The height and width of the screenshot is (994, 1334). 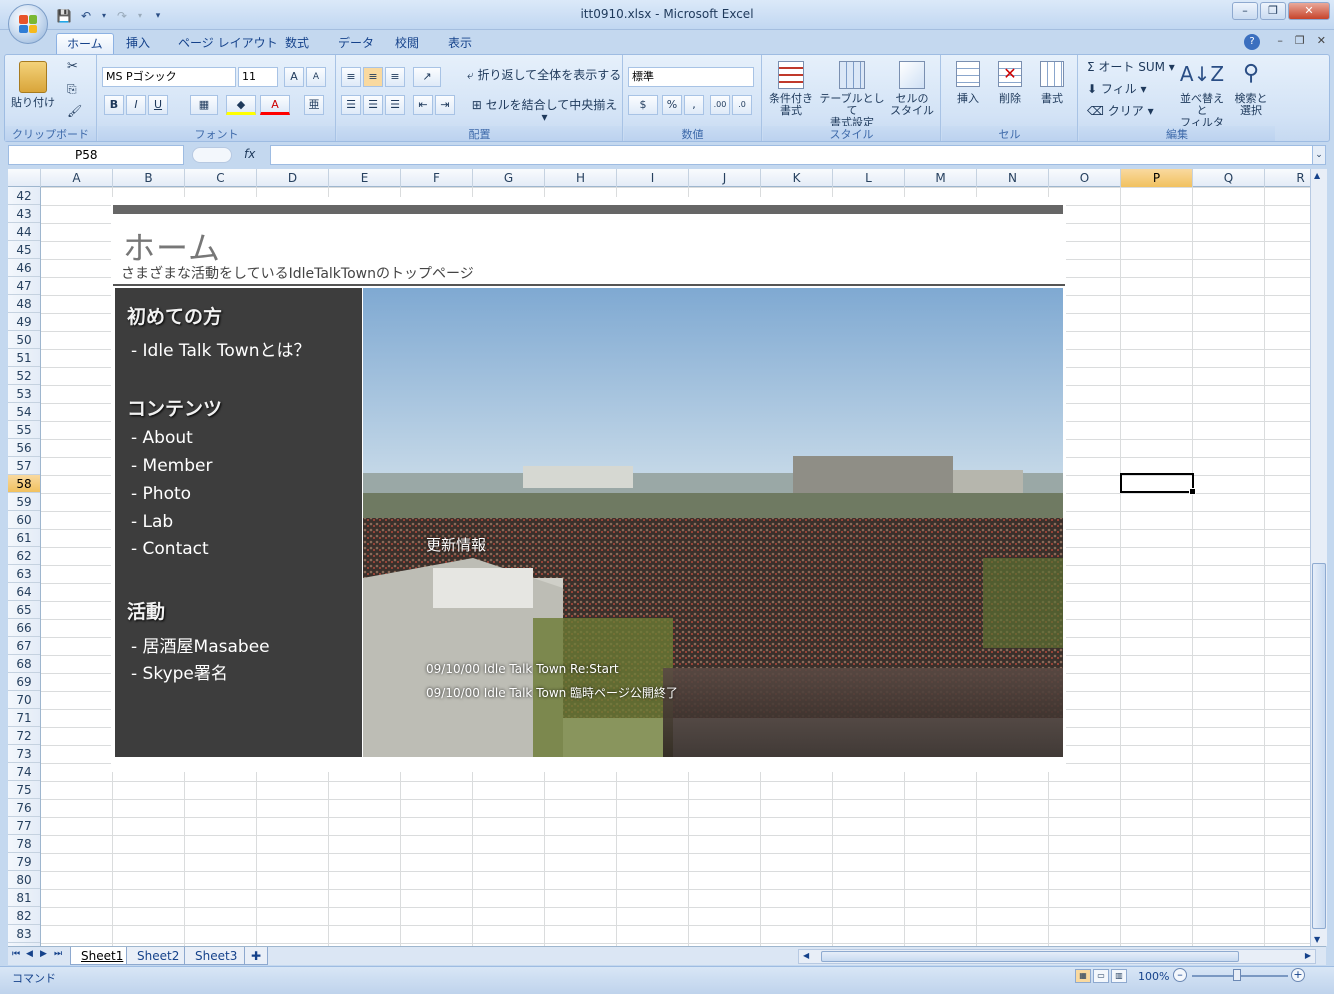 What do you see at coordinates (1083, 976) in the screenshot?
I see `normal-view-icon: ▦` at bounding box center [1083, 976].